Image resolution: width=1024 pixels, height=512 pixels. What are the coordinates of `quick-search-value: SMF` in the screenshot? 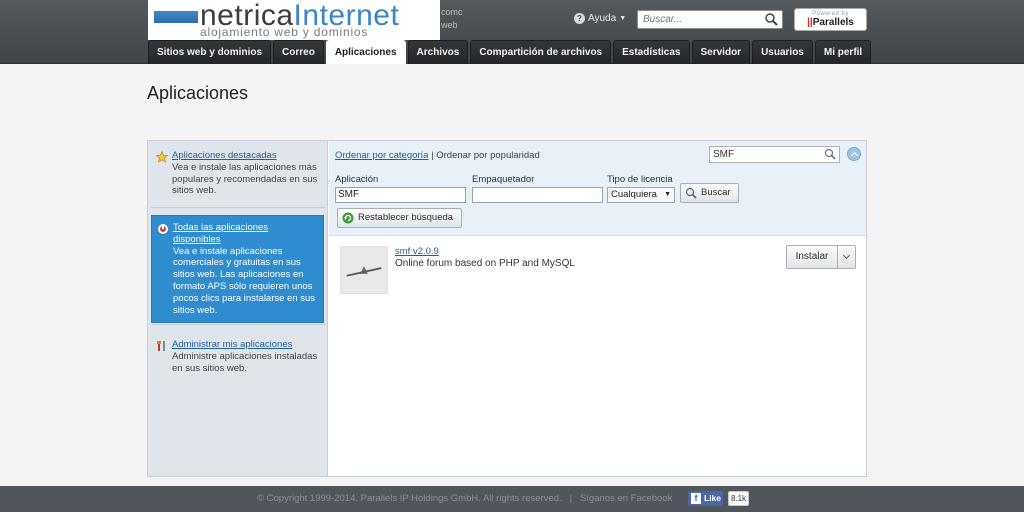 It's located at (724, 154).